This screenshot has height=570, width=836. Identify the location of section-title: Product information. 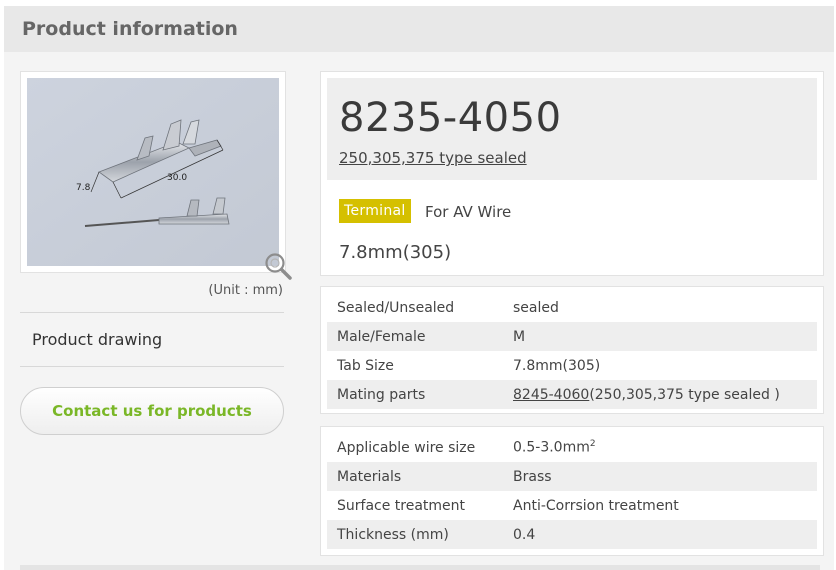
(130, 29).